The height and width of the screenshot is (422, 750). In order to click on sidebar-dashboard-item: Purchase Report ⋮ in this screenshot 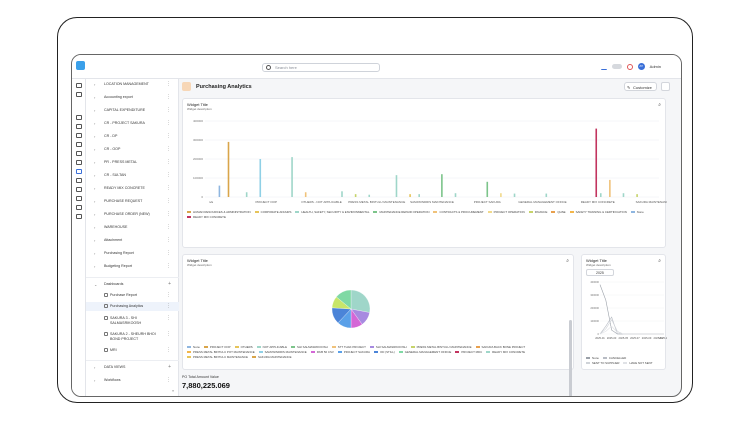, I will do `click(132, 295)`.